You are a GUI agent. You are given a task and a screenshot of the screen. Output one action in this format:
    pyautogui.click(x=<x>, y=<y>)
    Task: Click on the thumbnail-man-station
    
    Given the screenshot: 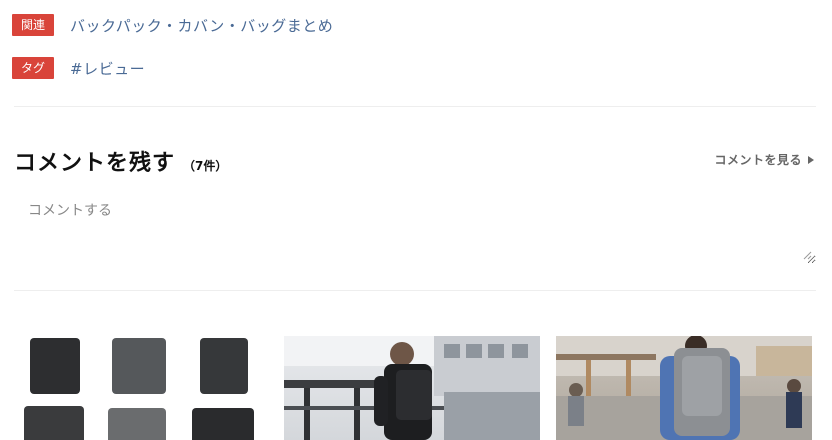 What is the action you would take?
    pyautogui.click(x=412, y=388)
    